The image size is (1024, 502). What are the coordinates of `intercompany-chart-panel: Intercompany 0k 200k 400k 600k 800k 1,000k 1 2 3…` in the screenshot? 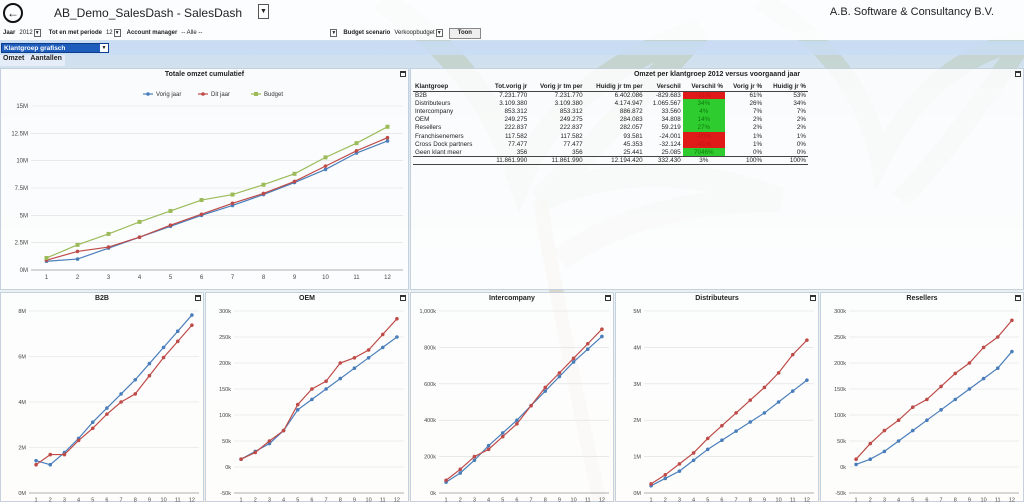 It's located at (512, 397).